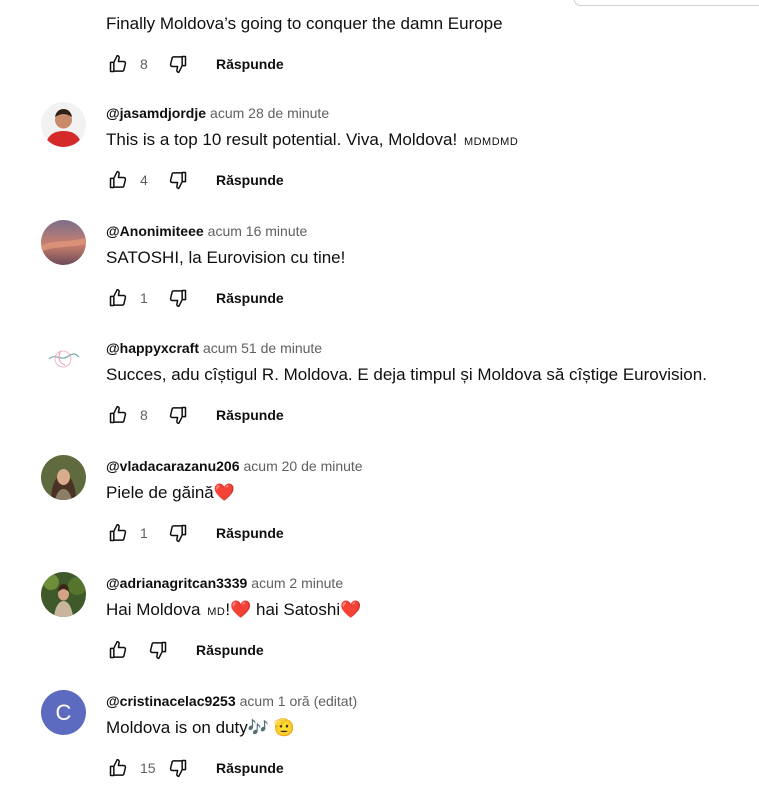 This screenshot has width=759, height=791. Describe the element at coordinates (156, 113) in the screenshot. I see `author-name: @jasamdjordje` at that location.